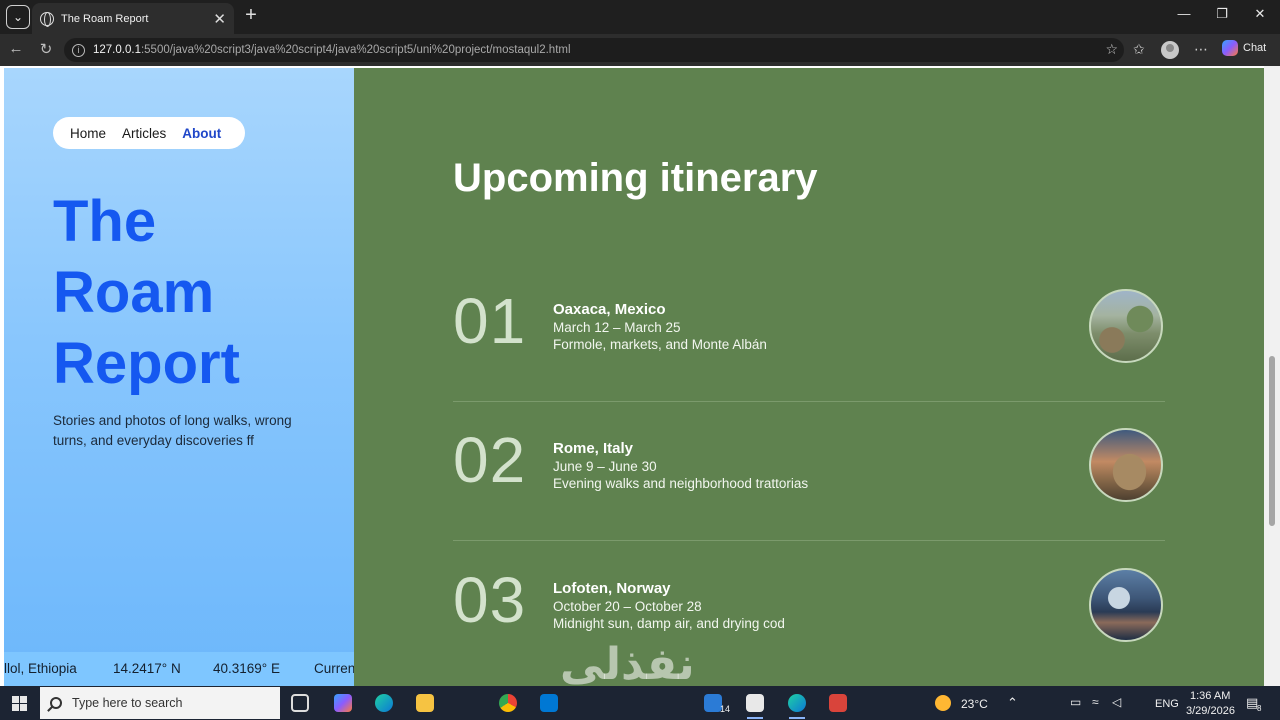 This screenshot has height=720, width=1280. I want to click on itinerary-place: Rome, Italy, so click(593, 448).